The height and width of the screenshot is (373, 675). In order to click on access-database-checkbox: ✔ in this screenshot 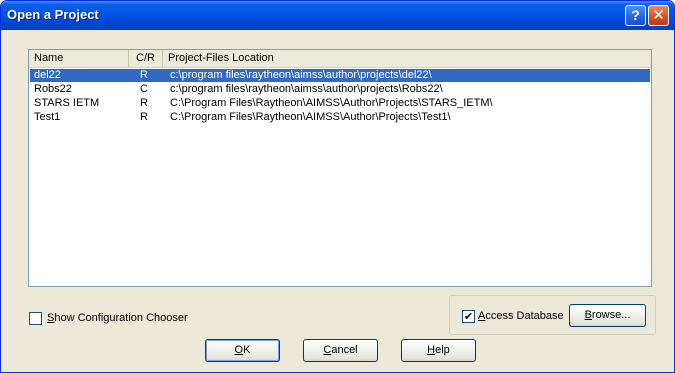, I will do `click(468, 316)`.